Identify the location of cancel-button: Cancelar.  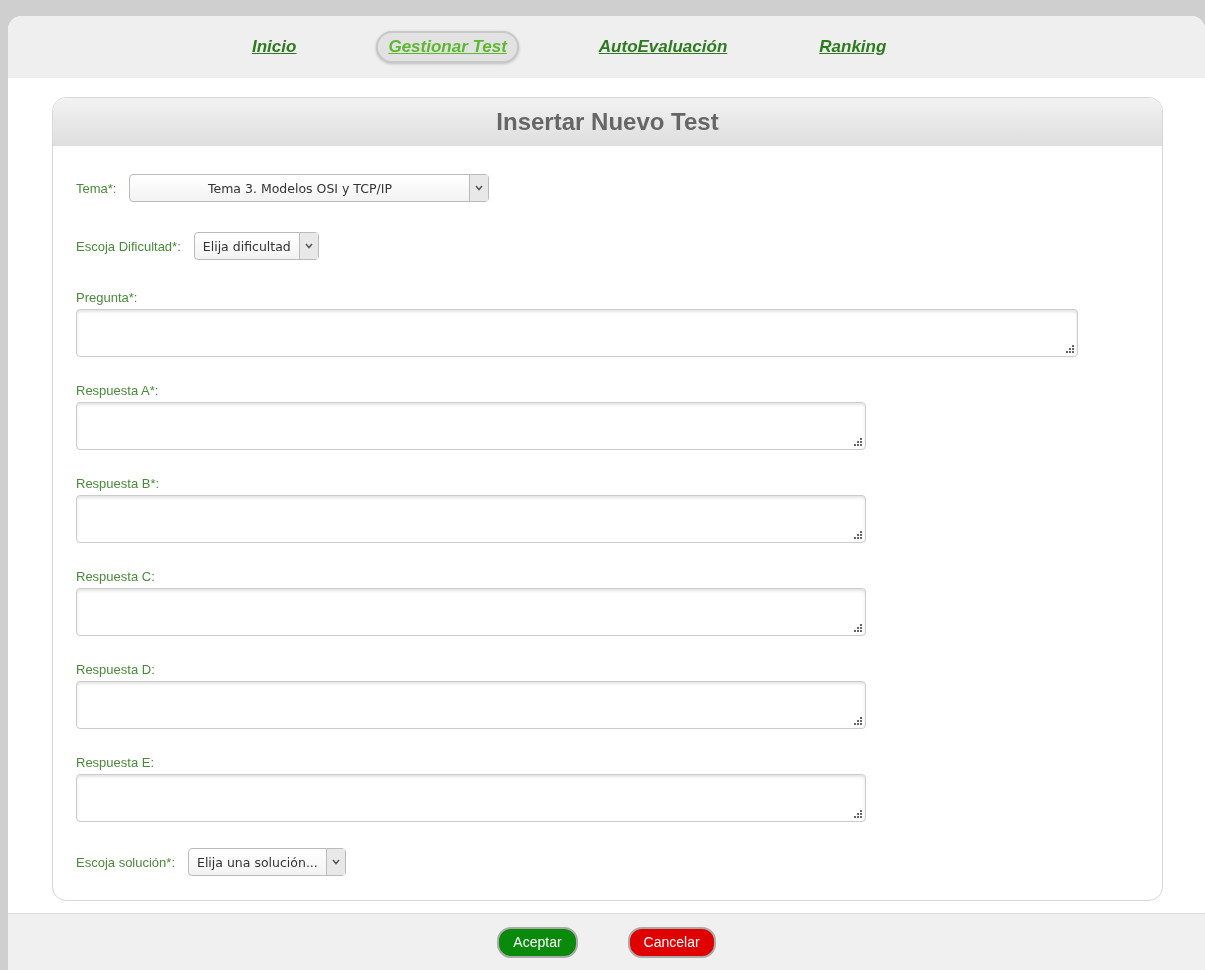
(671, 942).